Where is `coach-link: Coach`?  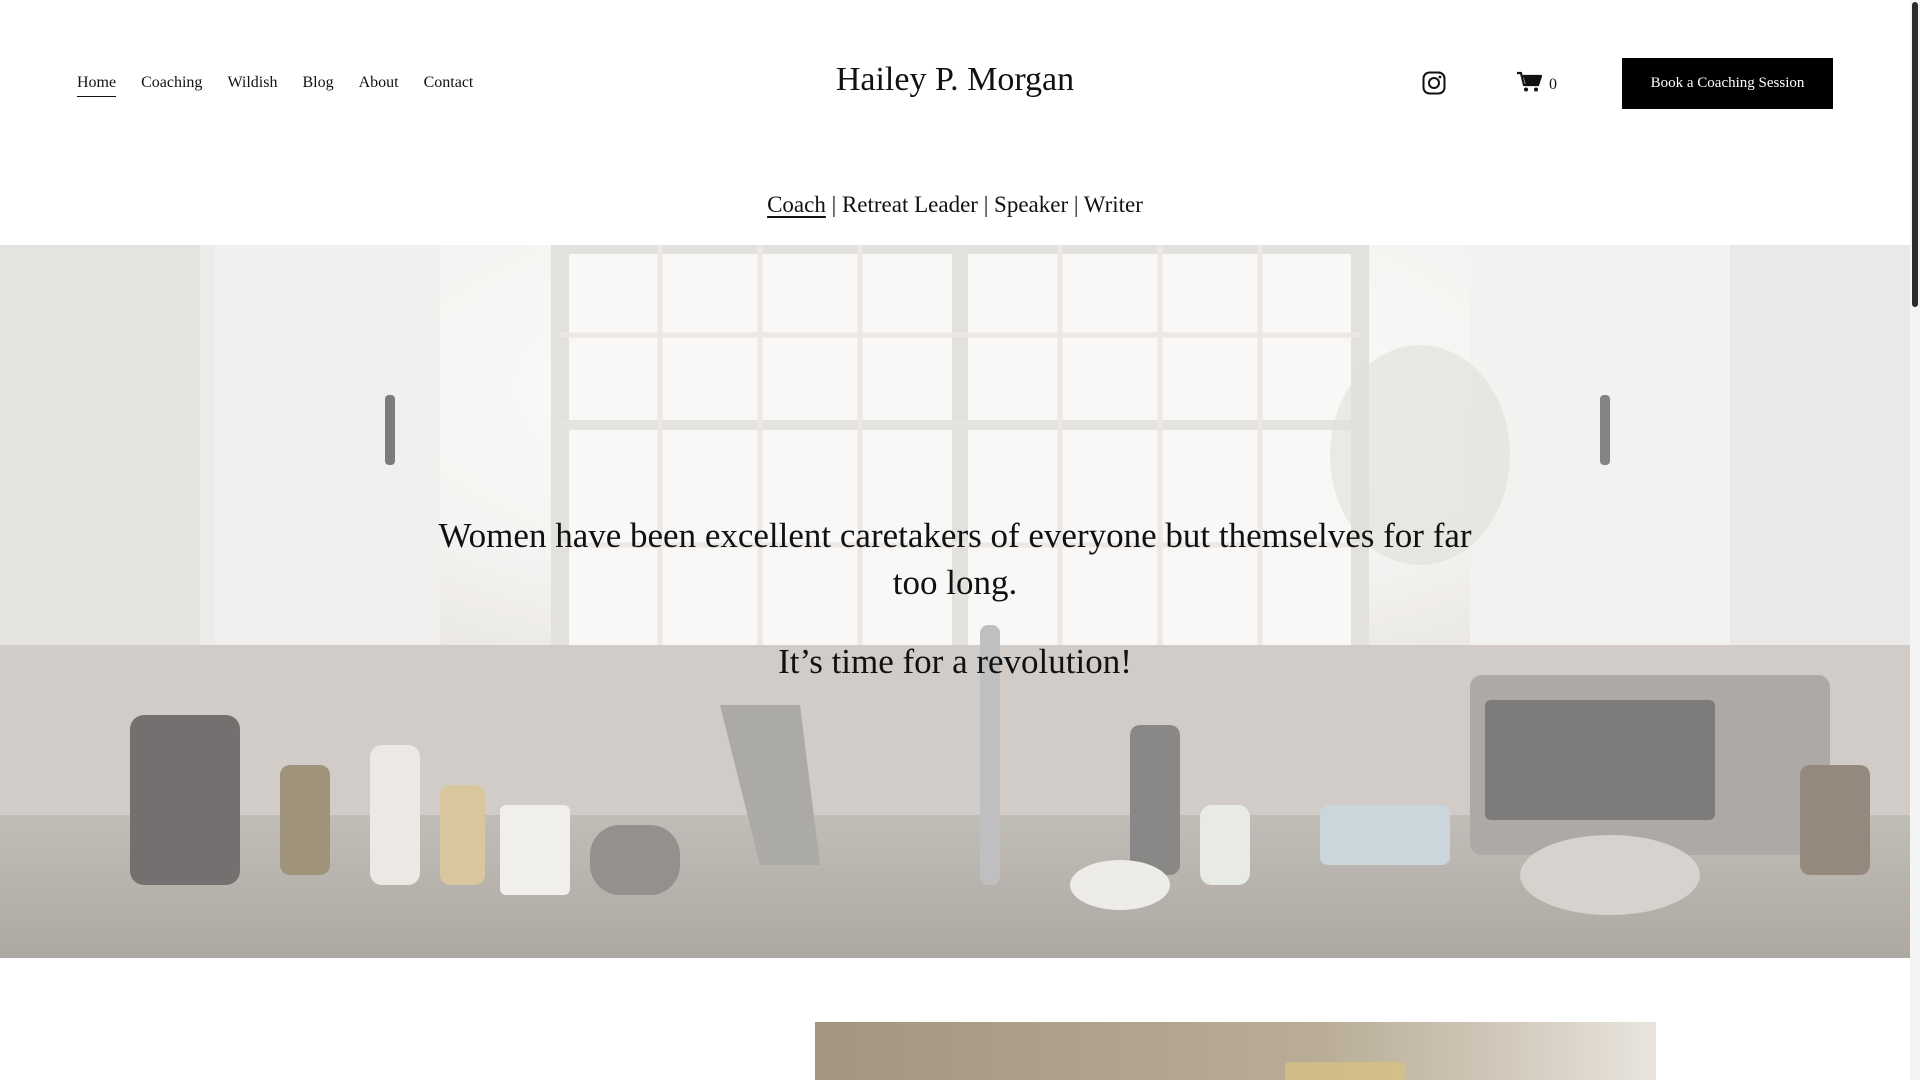 coach-link: Coach is located at coordinates (796, 204).